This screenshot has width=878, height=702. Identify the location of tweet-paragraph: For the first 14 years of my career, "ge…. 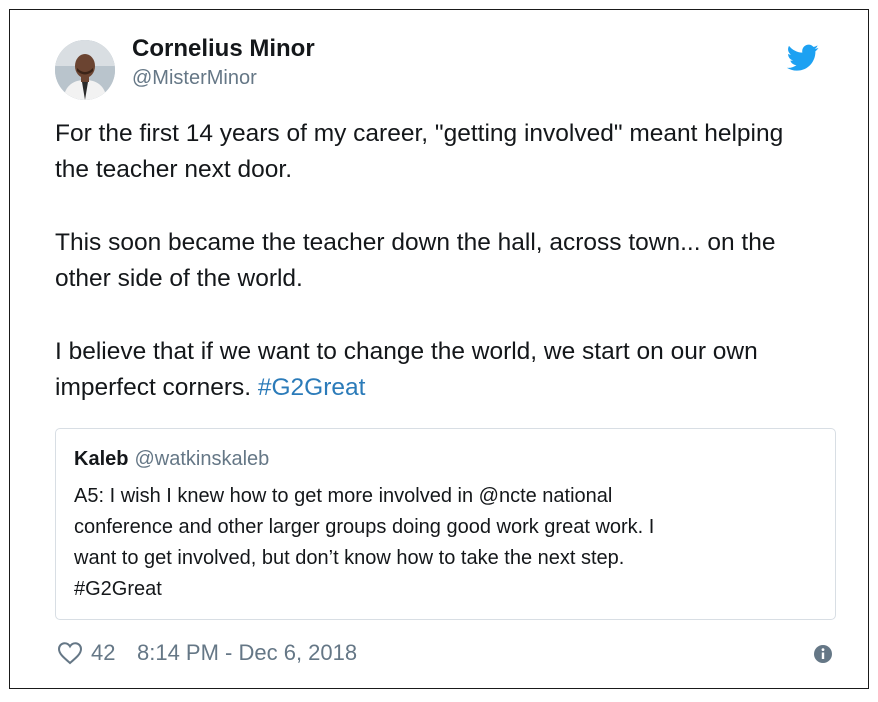
(419, 151).